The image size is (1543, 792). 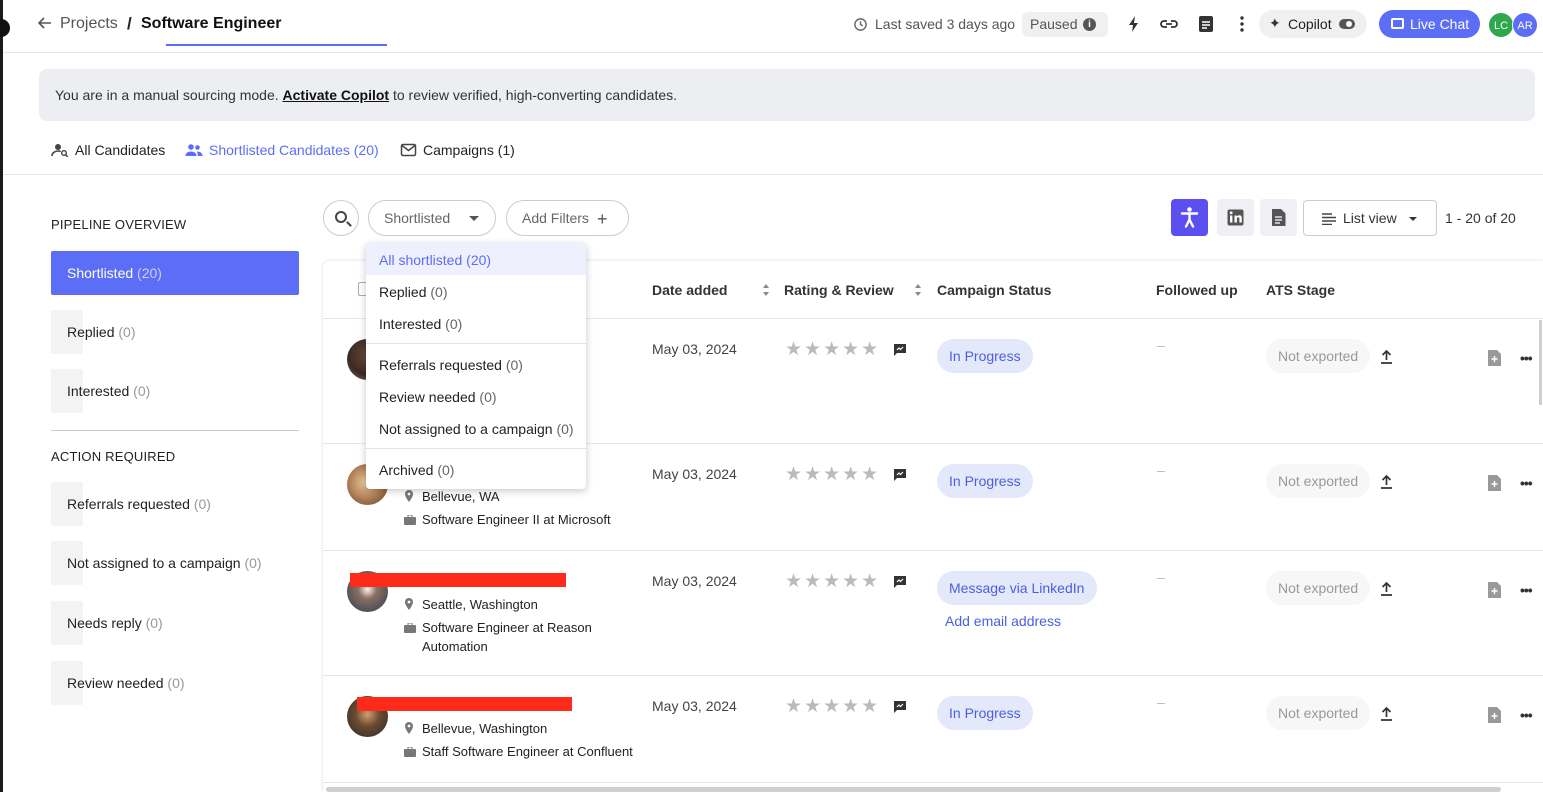 I want to click on status-badge: Paused i, so click(x=1065, y=24).